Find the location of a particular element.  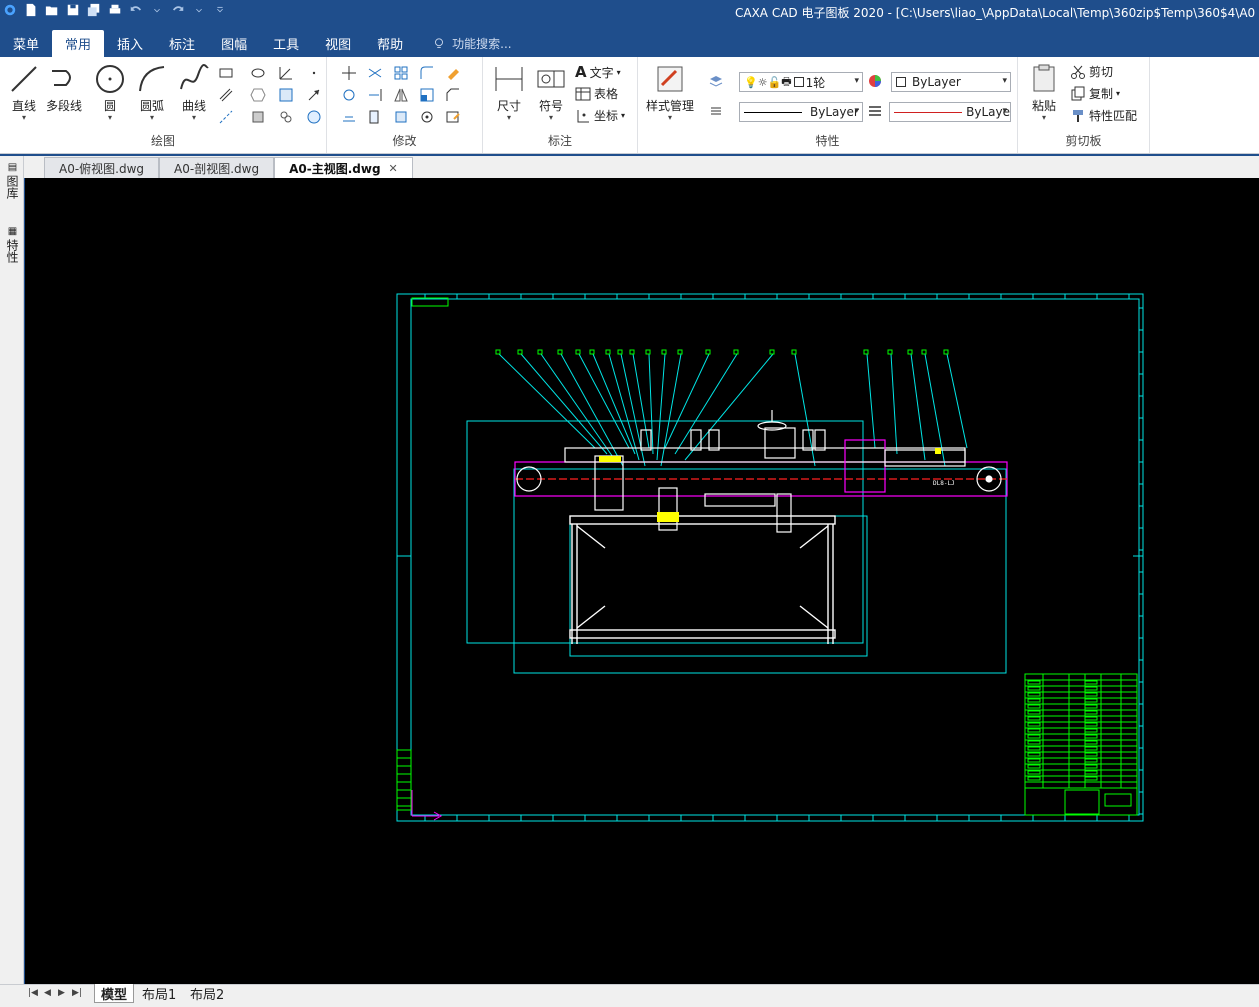

app-logo-icon is located at coordinates (10, 10).